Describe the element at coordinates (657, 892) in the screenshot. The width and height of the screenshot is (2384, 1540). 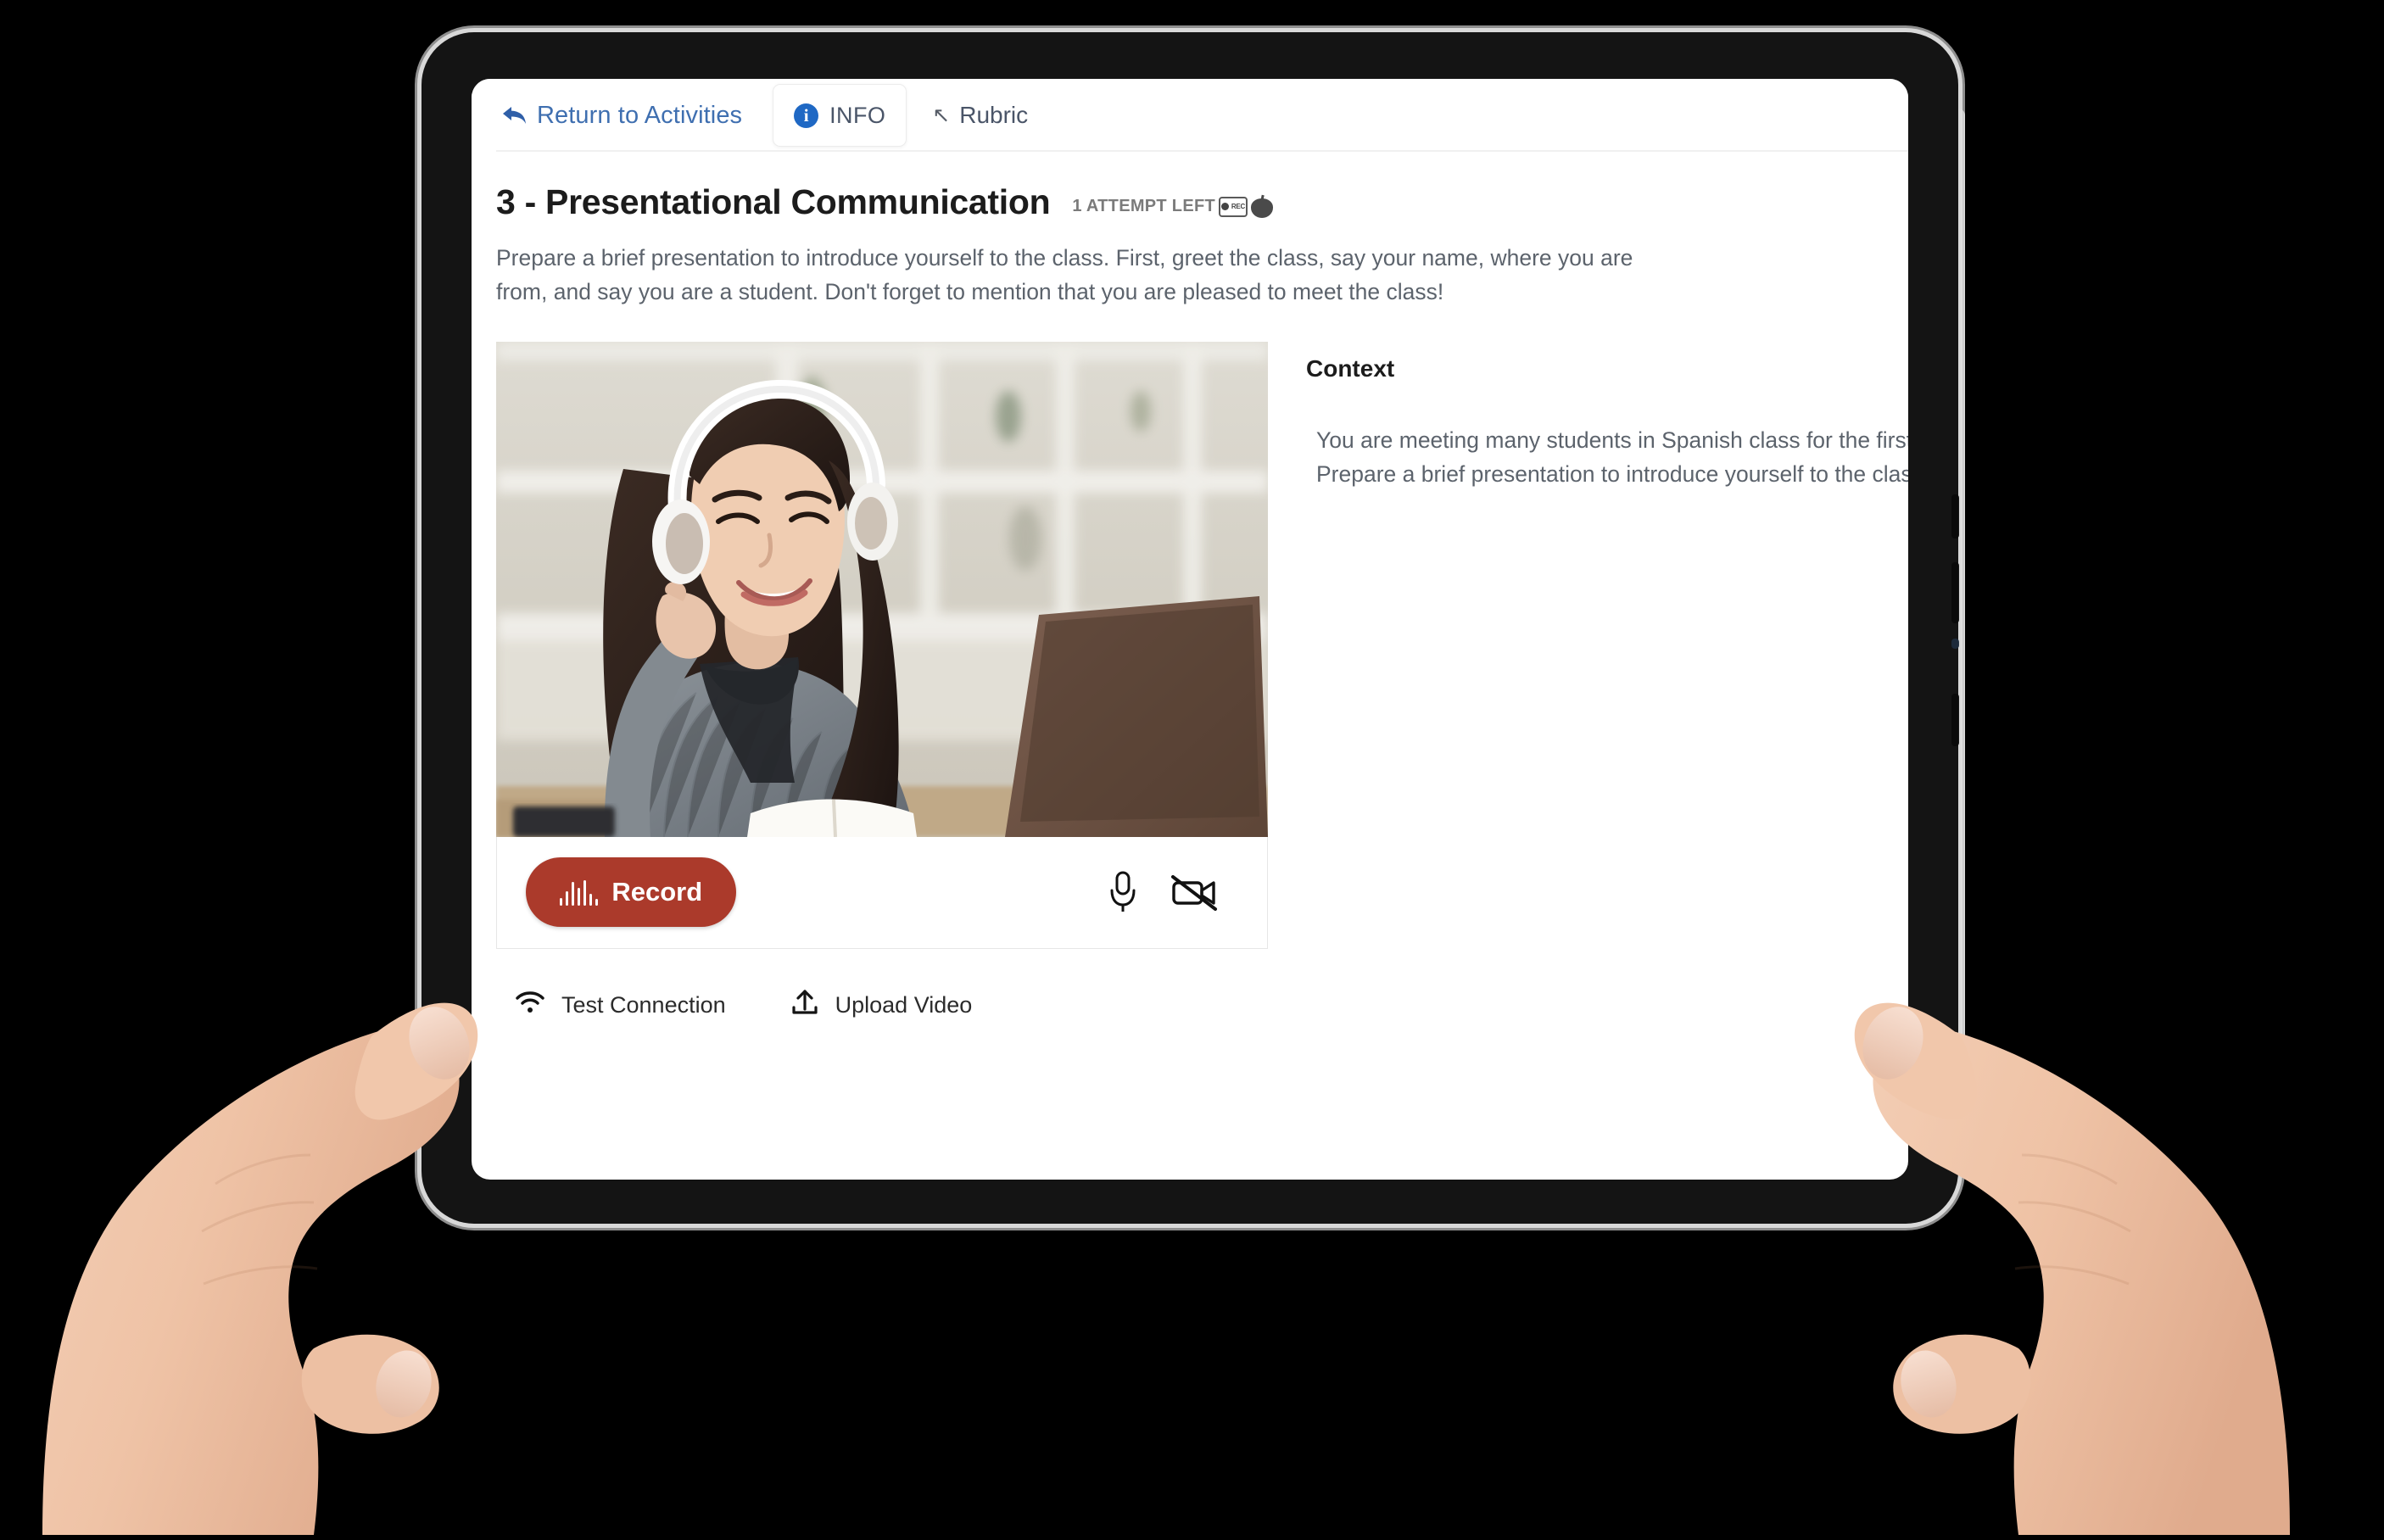
I see `record-button-label: Record` at that location.